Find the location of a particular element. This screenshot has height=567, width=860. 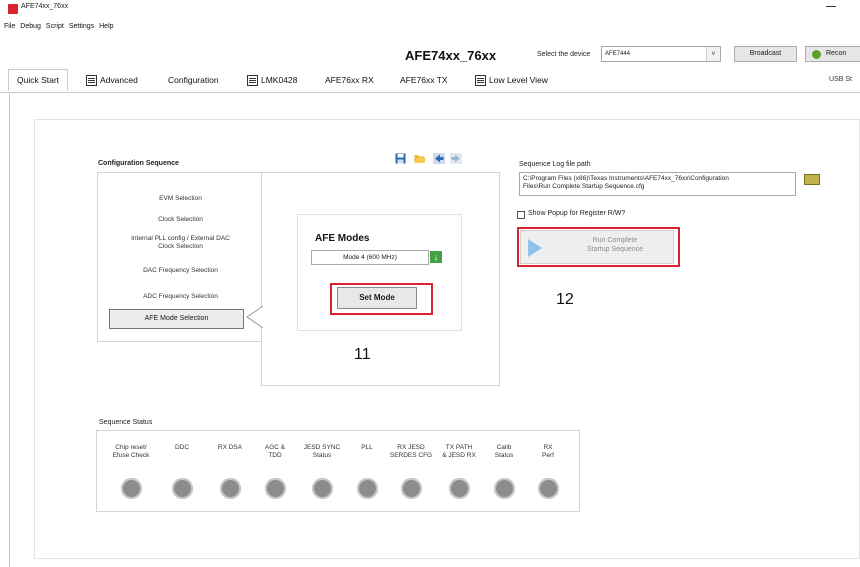

tab-label: Advanced is located at coordinates (119, 80).